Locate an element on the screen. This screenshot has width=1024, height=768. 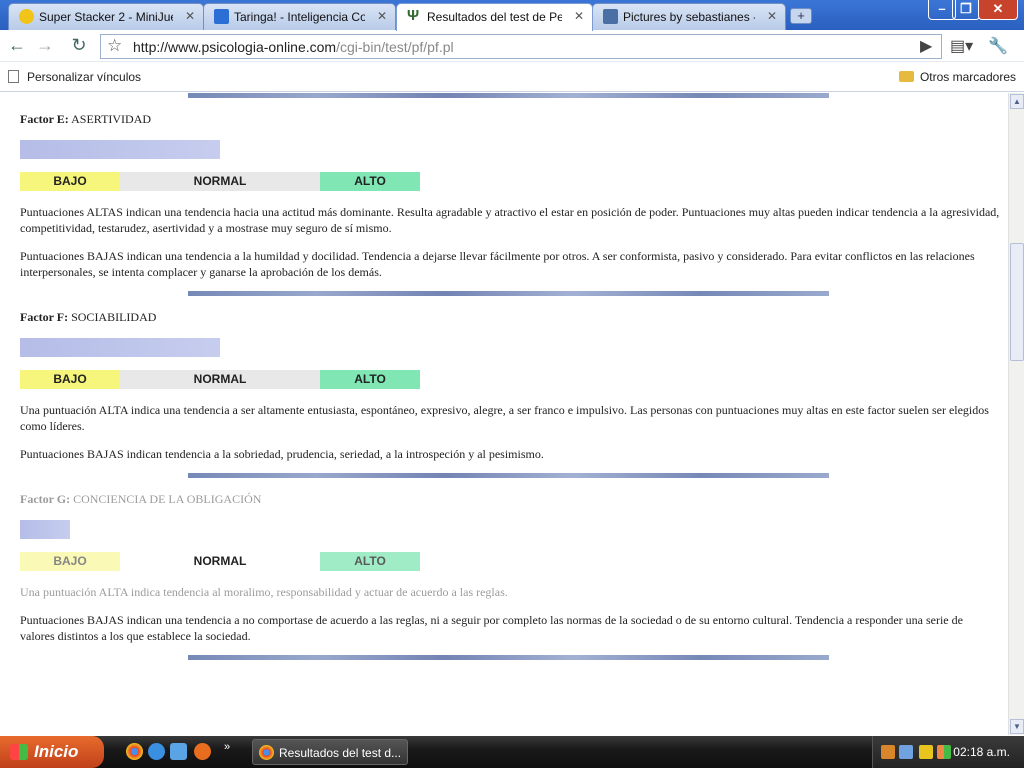
factor-g-scale: BAJO NORMAL ALTO is located at coordinates (220, 561).